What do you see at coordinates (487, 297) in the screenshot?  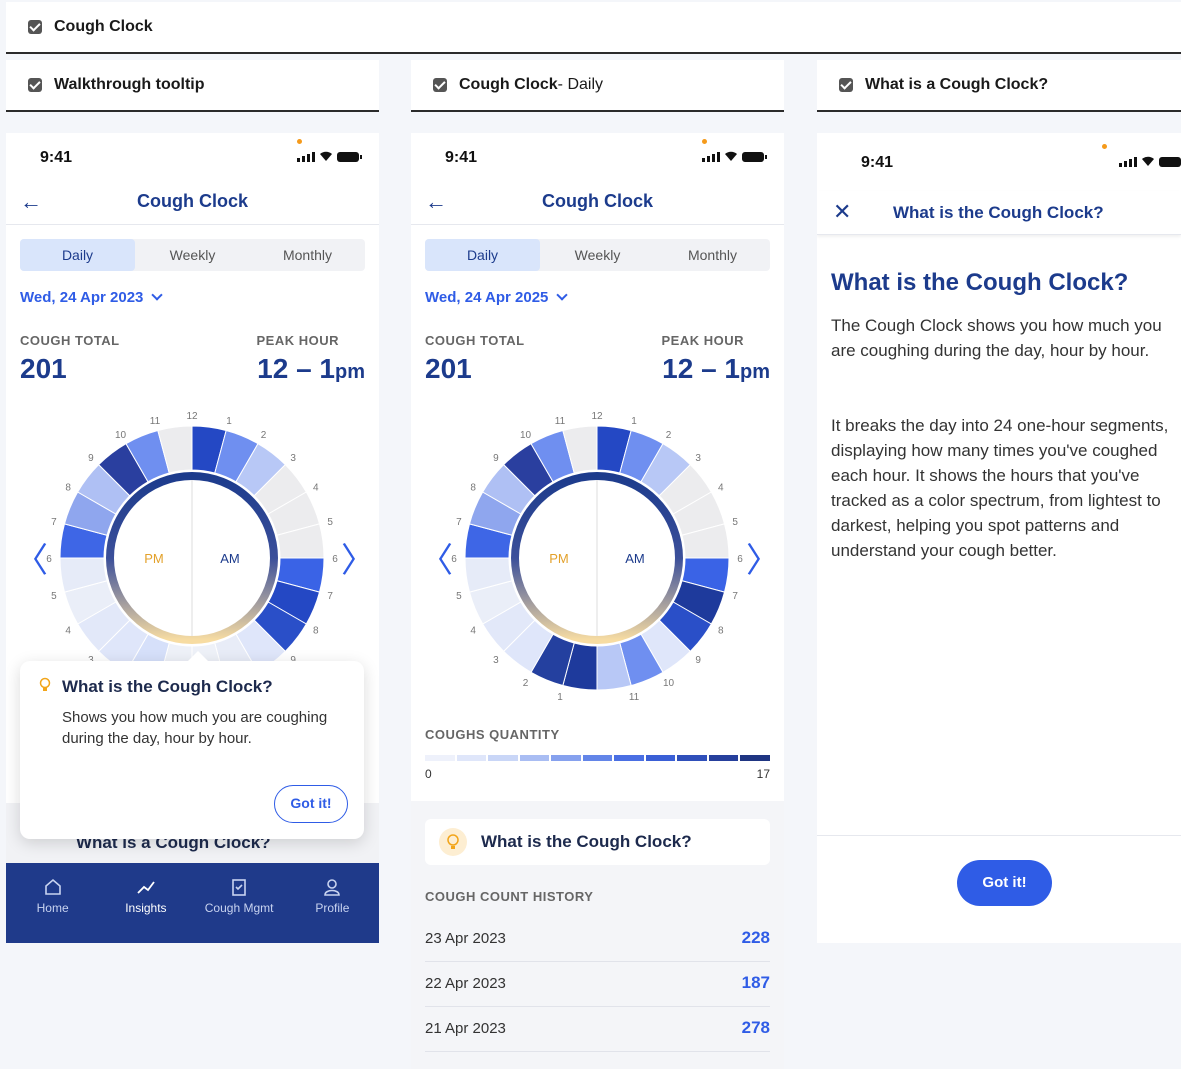 I see `date-text: Wed, 24 Apr 2025` at bounding box center [487, 297].